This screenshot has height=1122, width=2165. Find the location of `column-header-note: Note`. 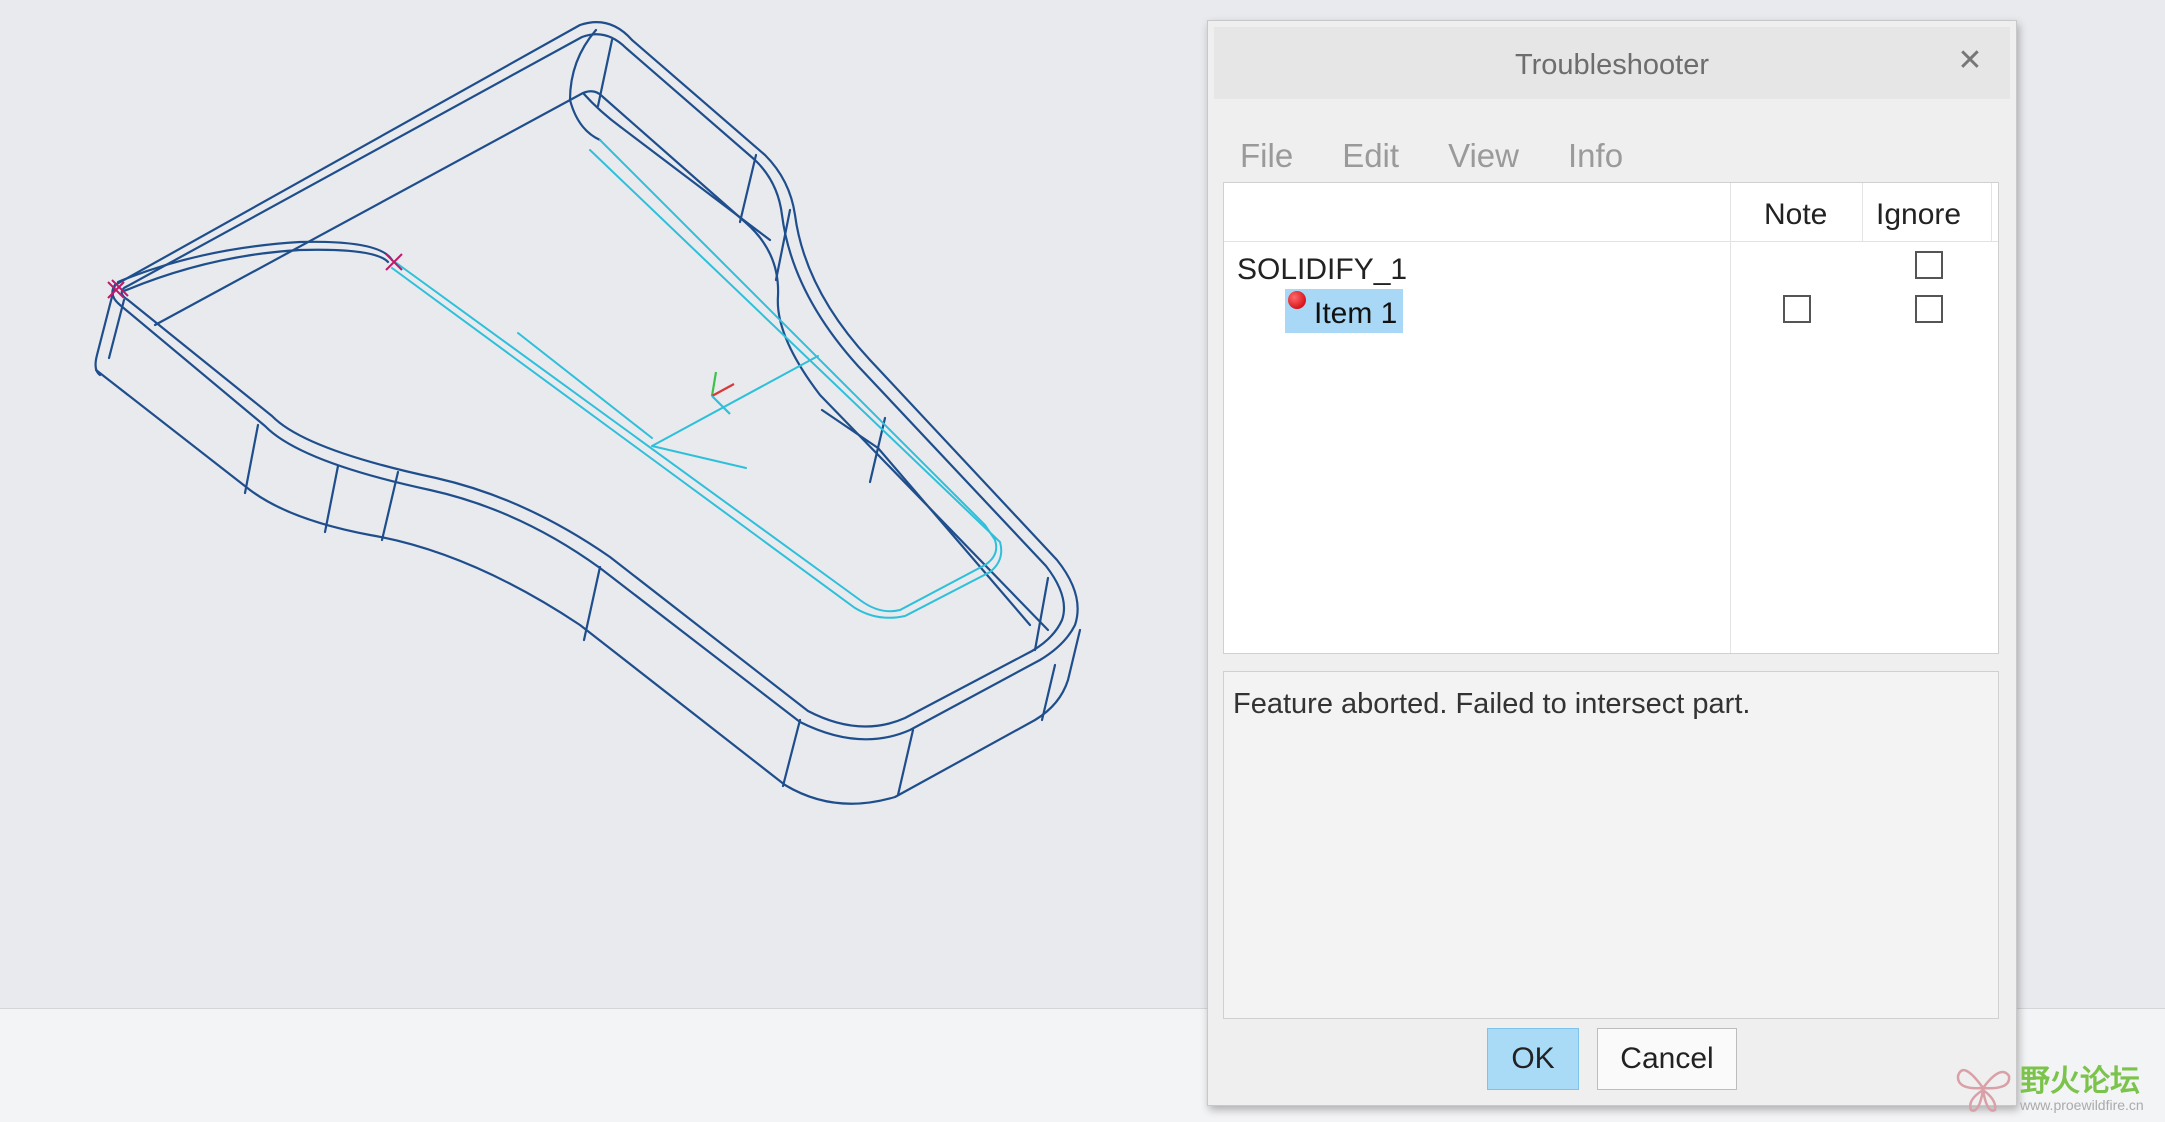

column-header-note: Note is located at coordinates (1795, 215).